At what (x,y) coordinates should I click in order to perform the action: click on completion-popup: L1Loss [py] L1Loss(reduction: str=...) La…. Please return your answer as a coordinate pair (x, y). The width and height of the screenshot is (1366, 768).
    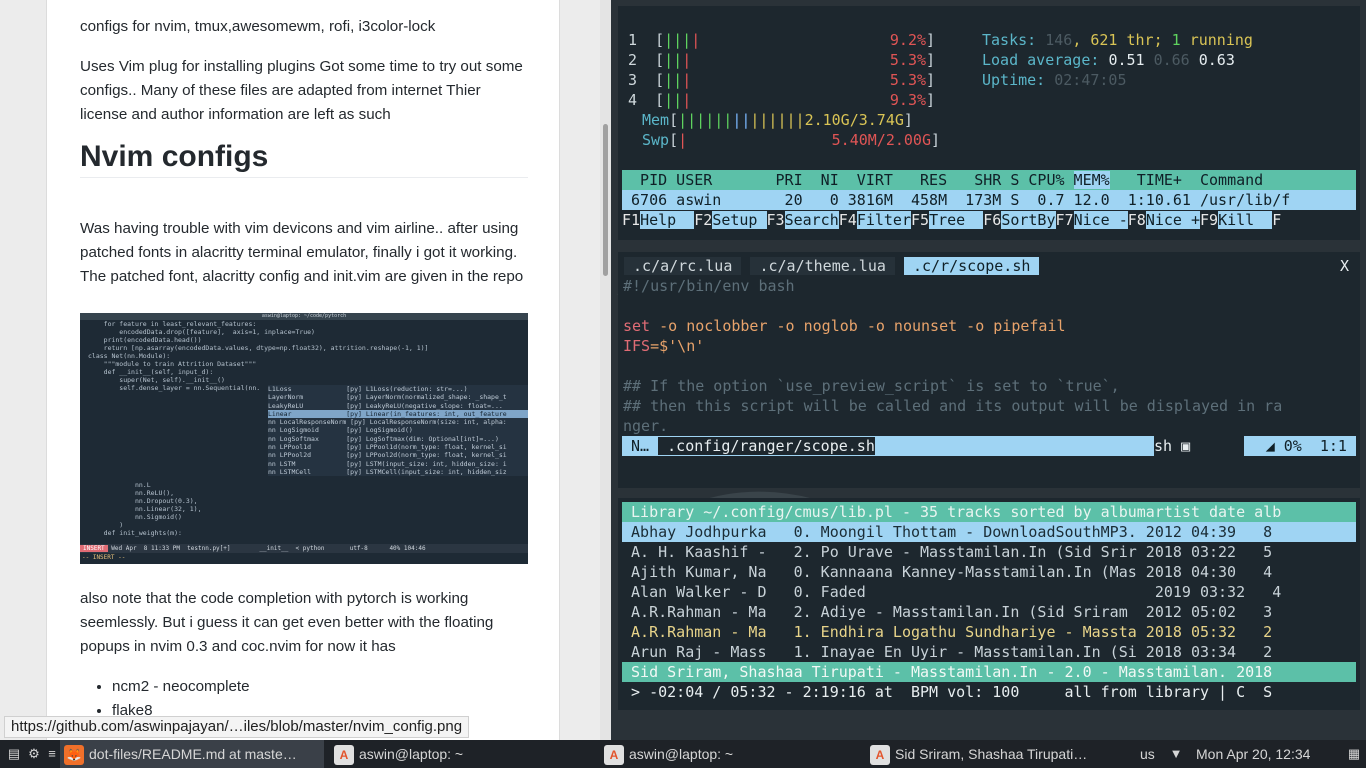
    Looking at the image, I should click on (398, 431).